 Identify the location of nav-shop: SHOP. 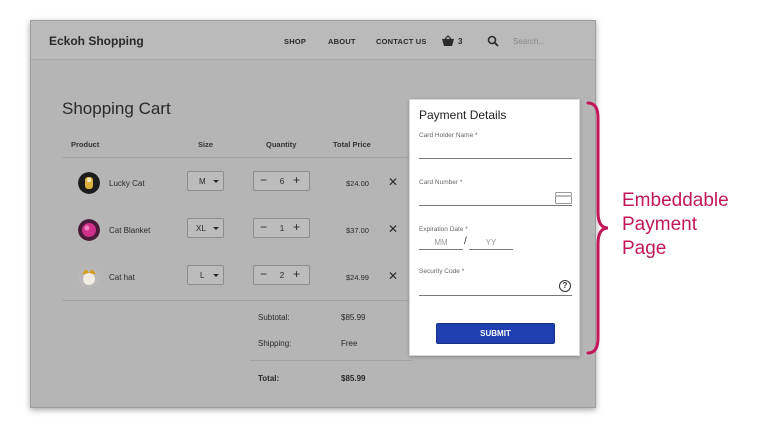
(295, 41).